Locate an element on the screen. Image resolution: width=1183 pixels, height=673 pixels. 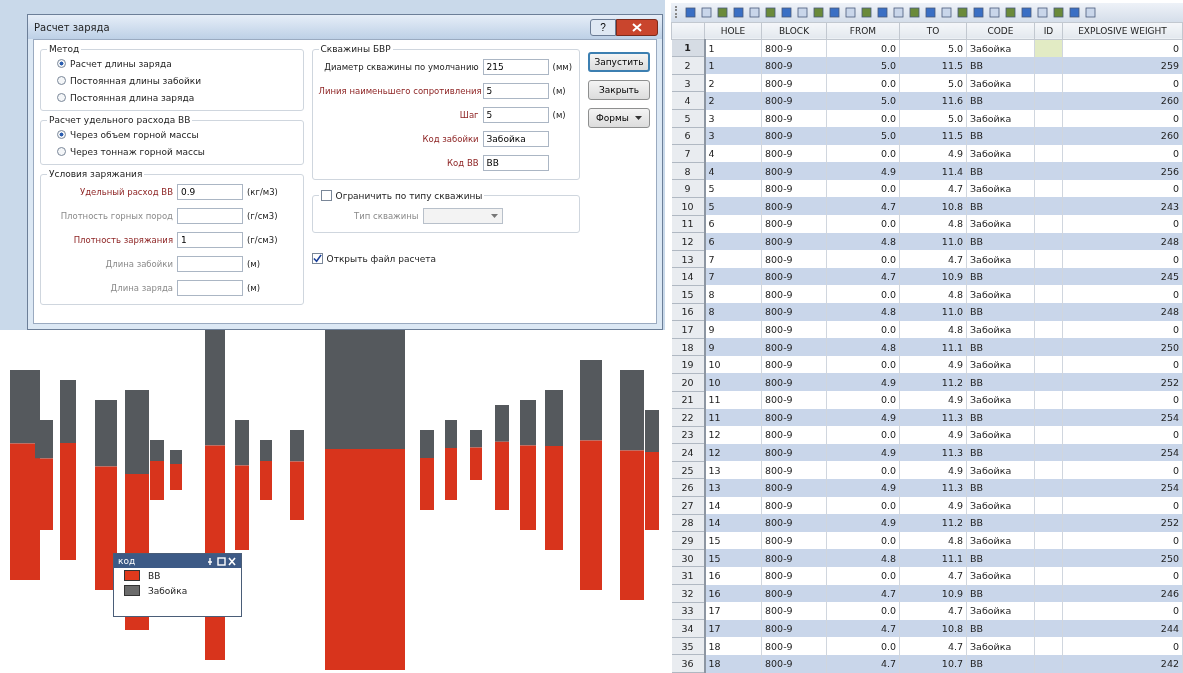
checkbox-option: Открыть файл расчета is located at coordinates (445, 258).